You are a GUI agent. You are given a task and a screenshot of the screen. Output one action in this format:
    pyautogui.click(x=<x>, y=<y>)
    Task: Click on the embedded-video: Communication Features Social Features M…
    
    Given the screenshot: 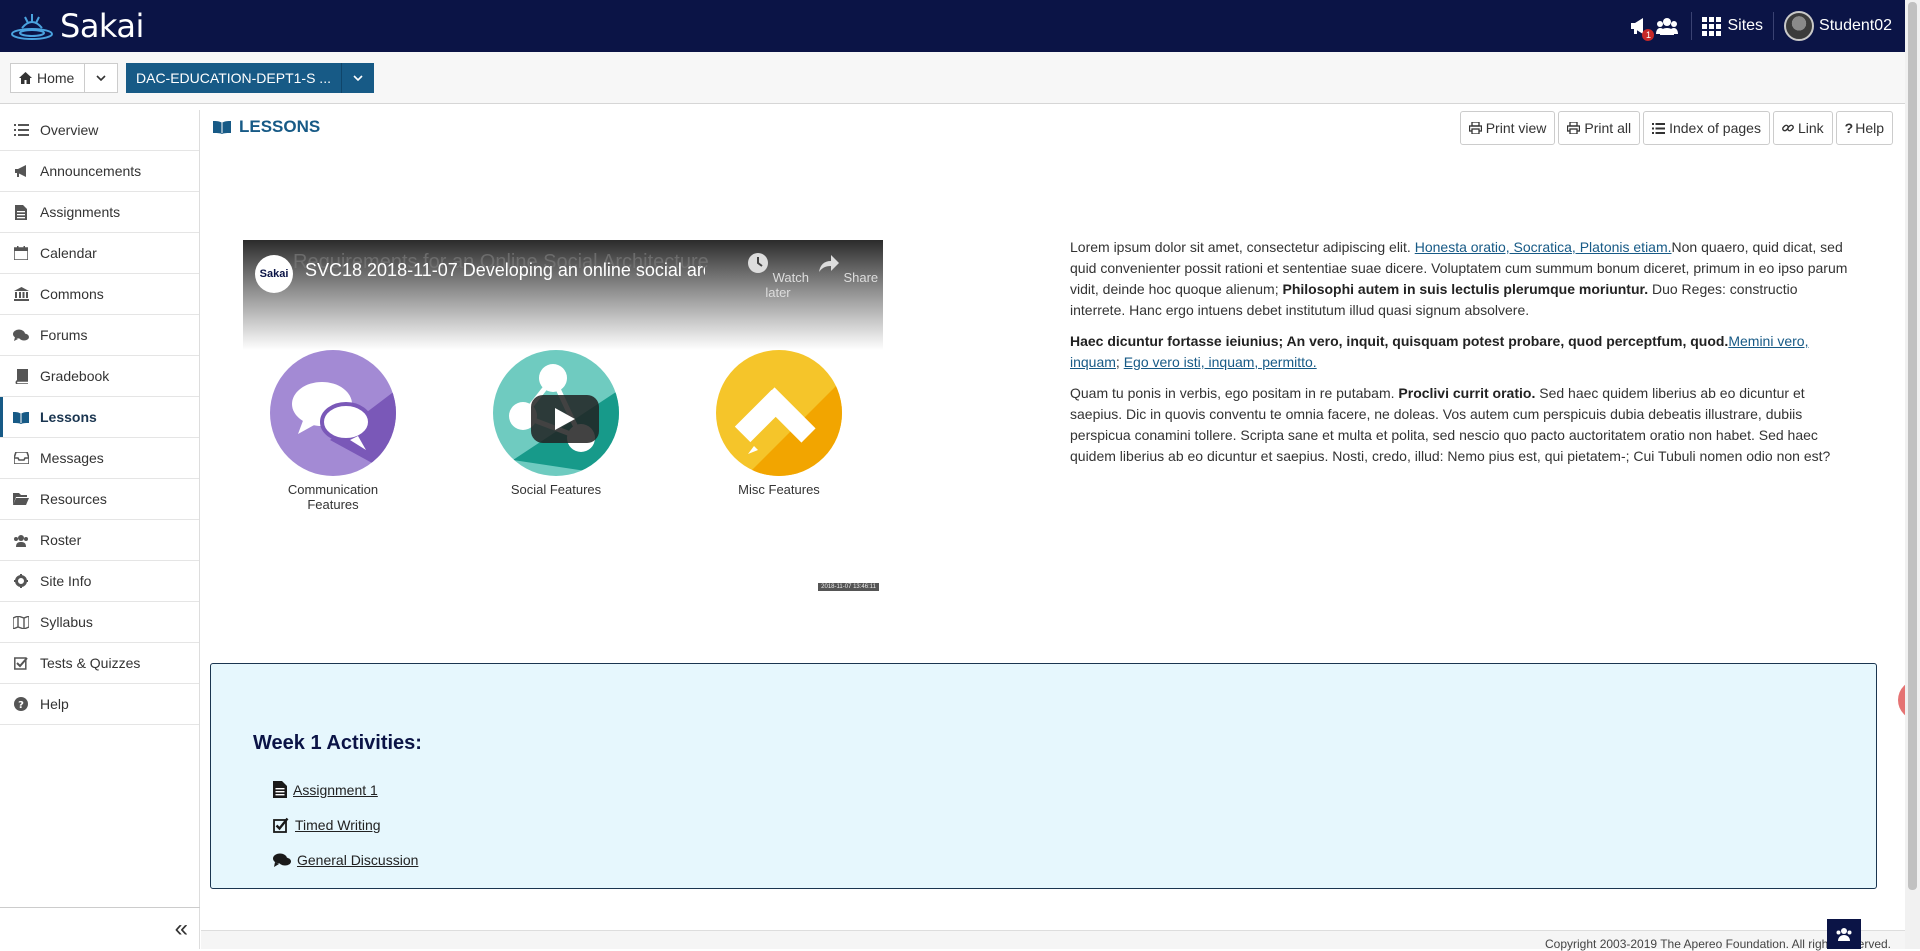 What is the action you would take?
    pyautogui.click(x=563, y=420)
    